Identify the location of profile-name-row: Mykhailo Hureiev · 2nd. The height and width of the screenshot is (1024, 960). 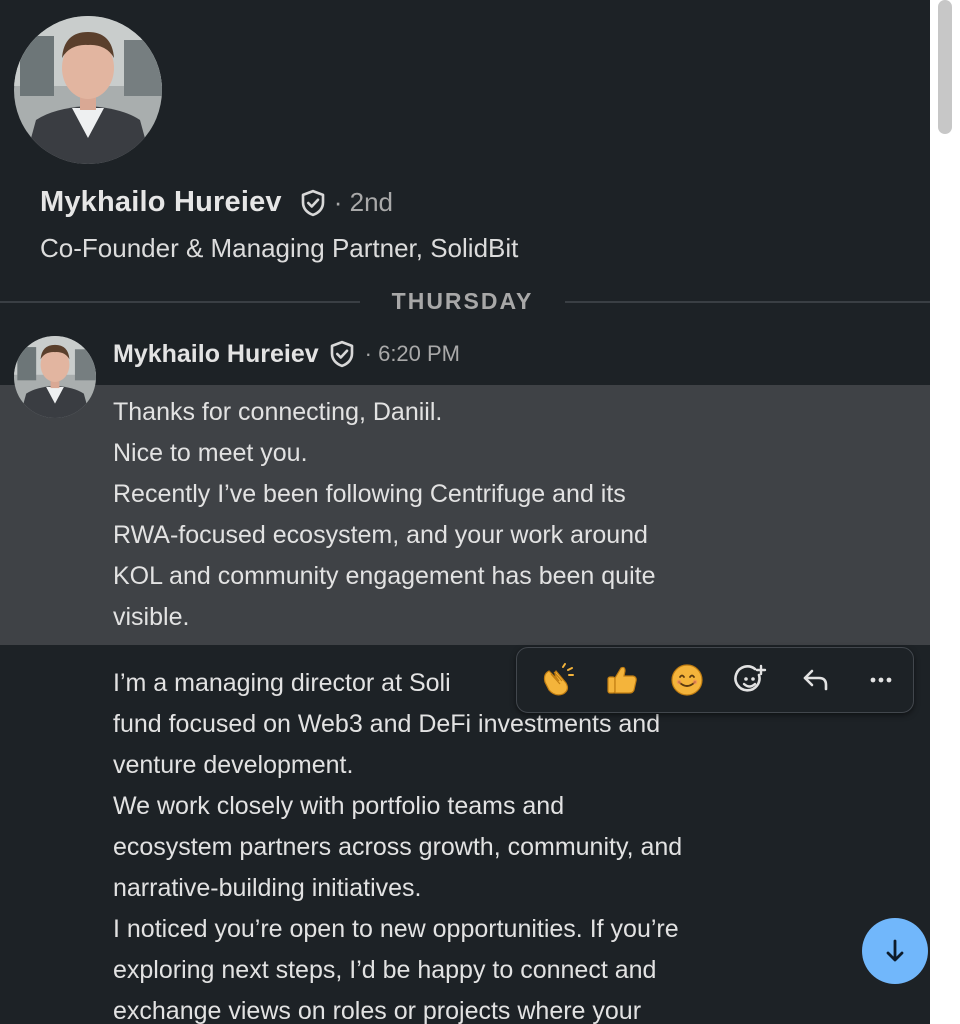
(216, 202).